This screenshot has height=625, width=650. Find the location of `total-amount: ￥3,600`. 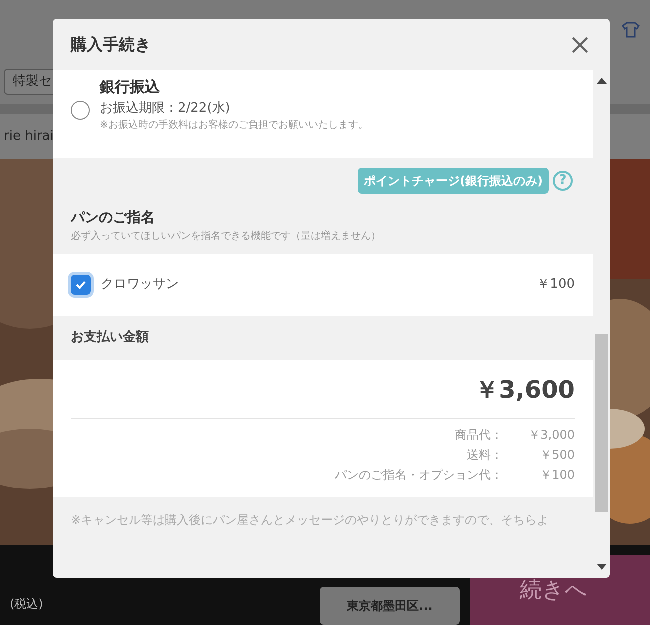

total-amount: ￥3,600 is located at coordinates (323, 395).